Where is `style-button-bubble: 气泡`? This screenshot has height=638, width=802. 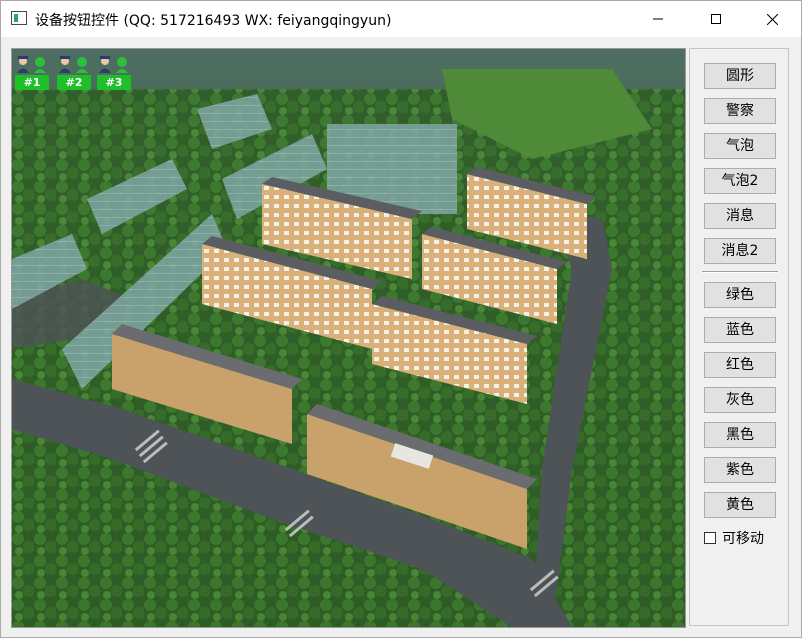 style-button-bubble: 气泡 is located at coordinates (740, 146).